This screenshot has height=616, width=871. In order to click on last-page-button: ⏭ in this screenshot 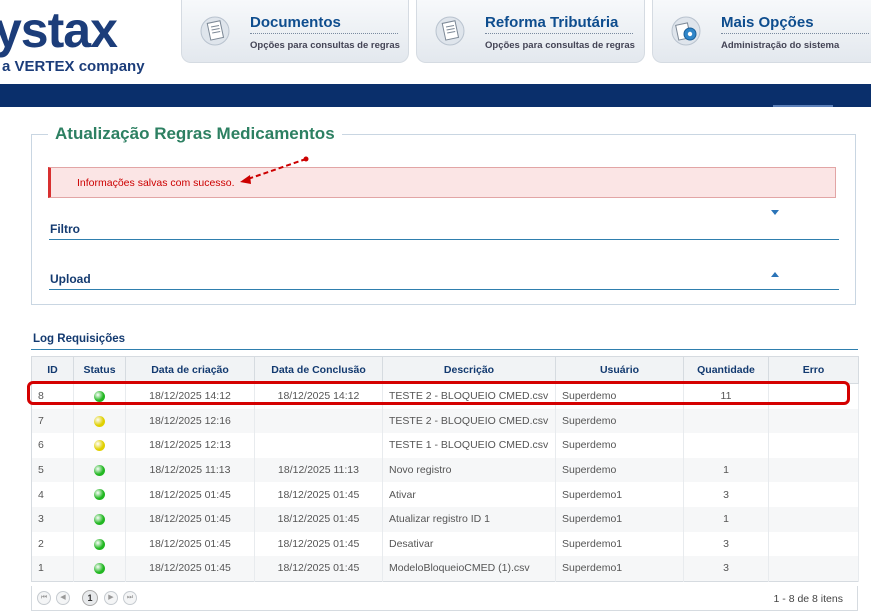, I will do `click(130, 598)`.